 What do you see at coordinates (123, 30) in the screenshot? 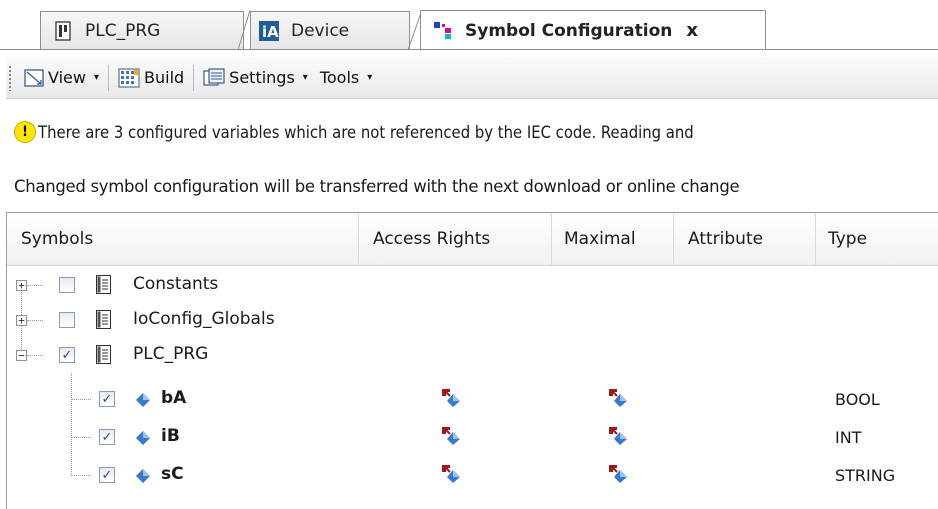
I see `tab-label: PLC_PRG` at bounding box center [123, 30].